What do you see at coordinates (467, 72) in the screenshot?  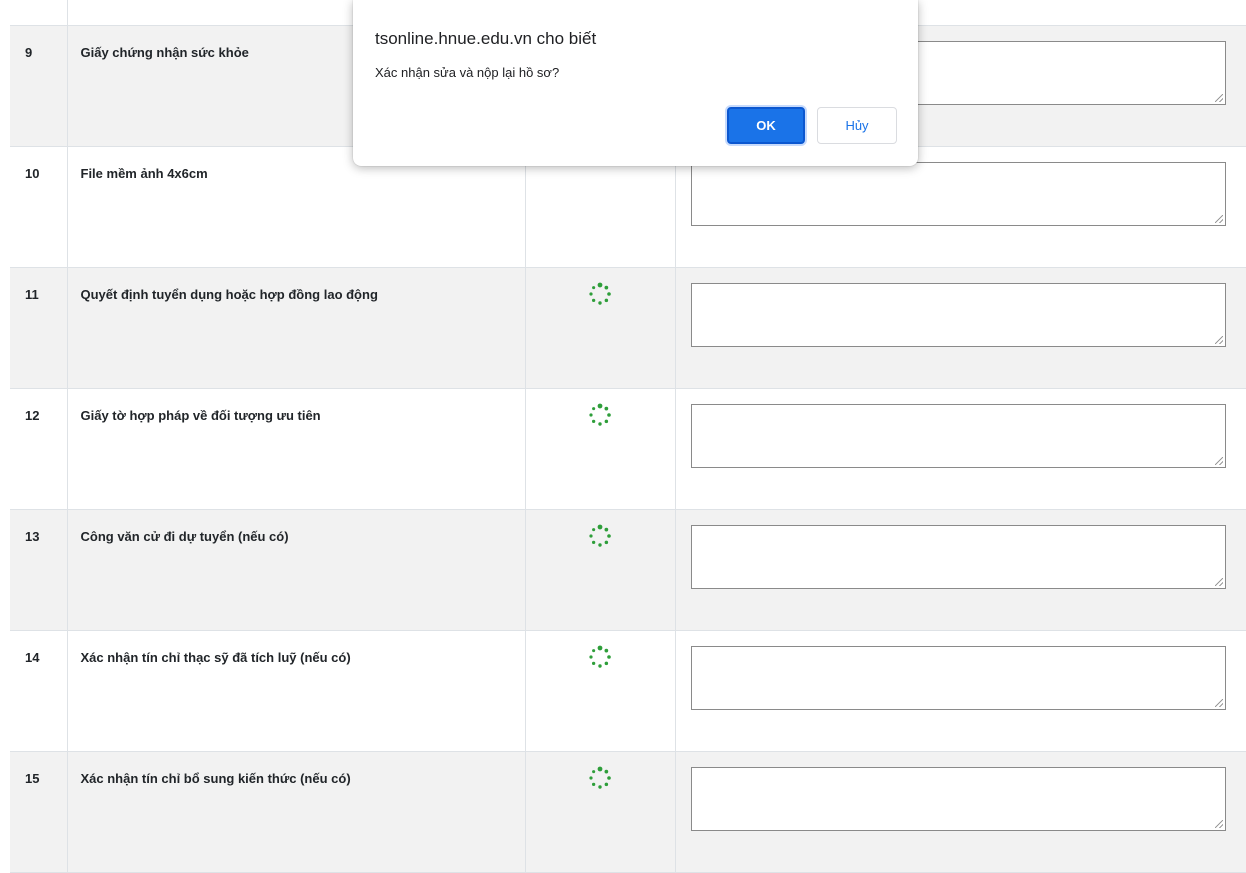 I see `dialog-message: Xác nhận sửa và nộp lại hồ sơ?` at bounding box center [467, 72].